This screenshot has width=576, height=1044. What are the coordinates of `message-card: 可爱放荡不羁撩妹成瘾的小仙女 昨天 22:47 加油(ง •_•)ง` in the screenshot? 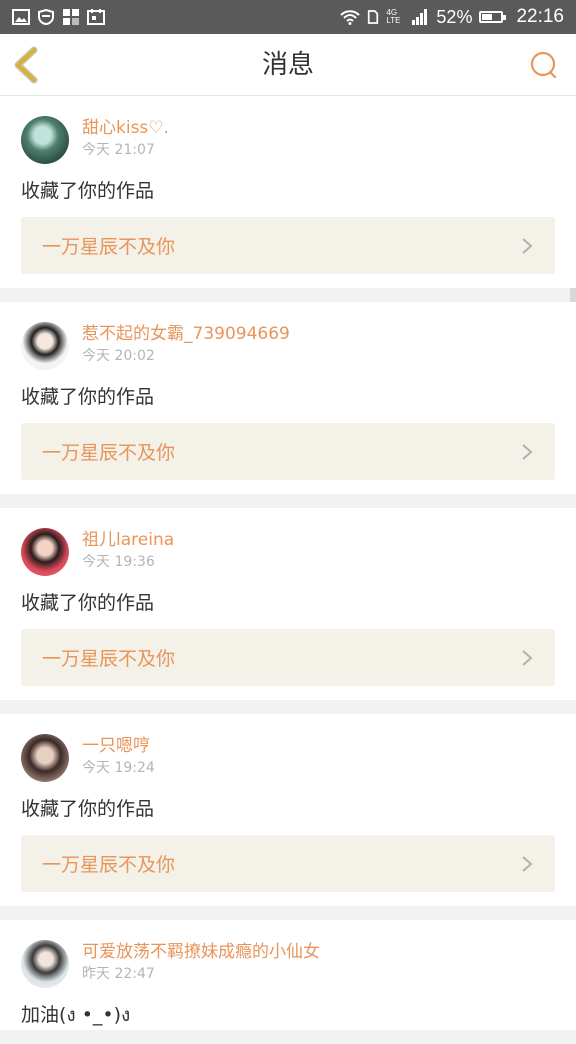 It's located at (288, 975).